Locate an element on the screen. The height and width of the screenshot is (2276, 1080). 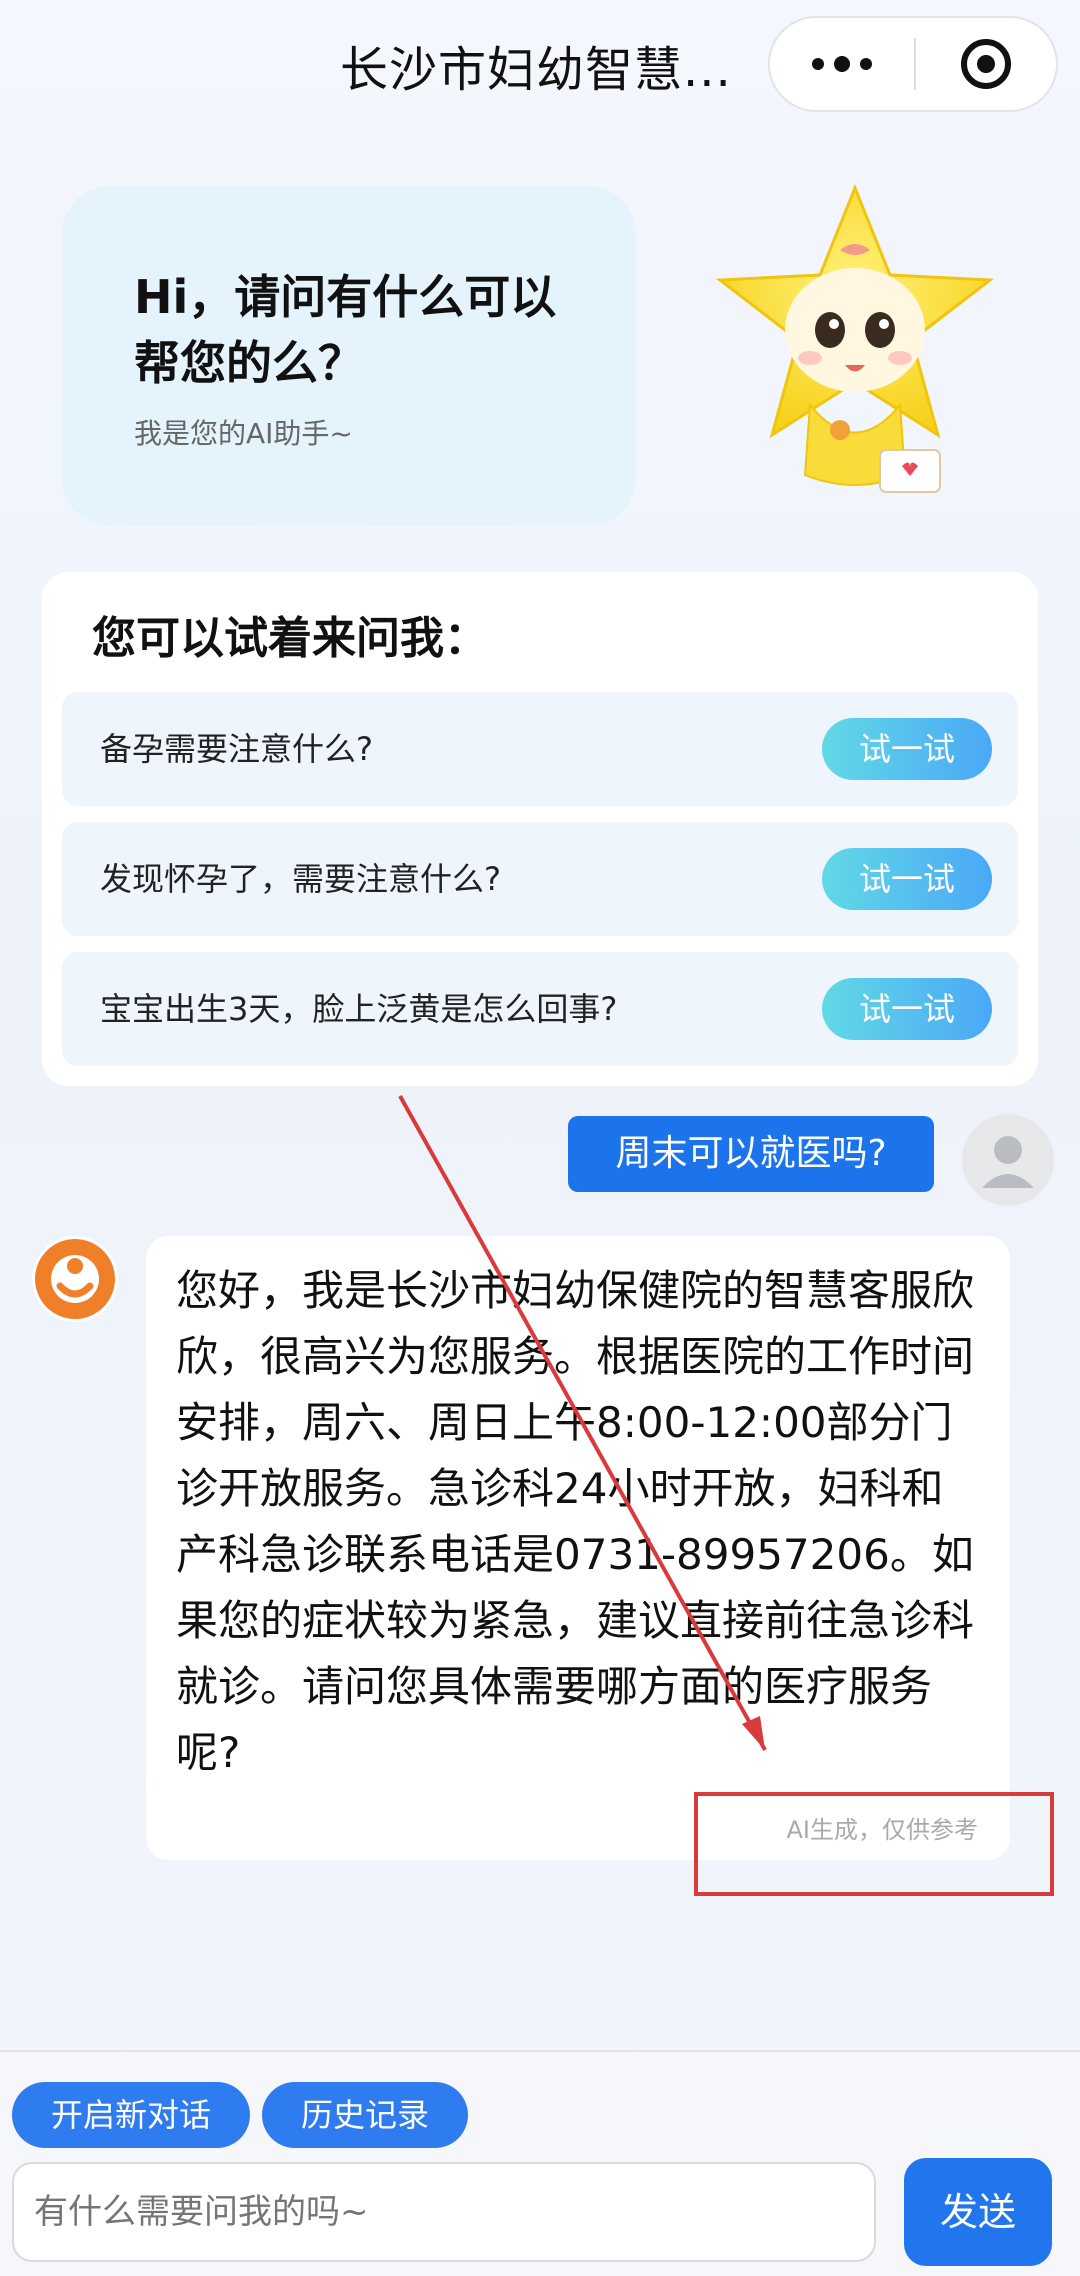
message-input is located at coordinates (444, 2212).